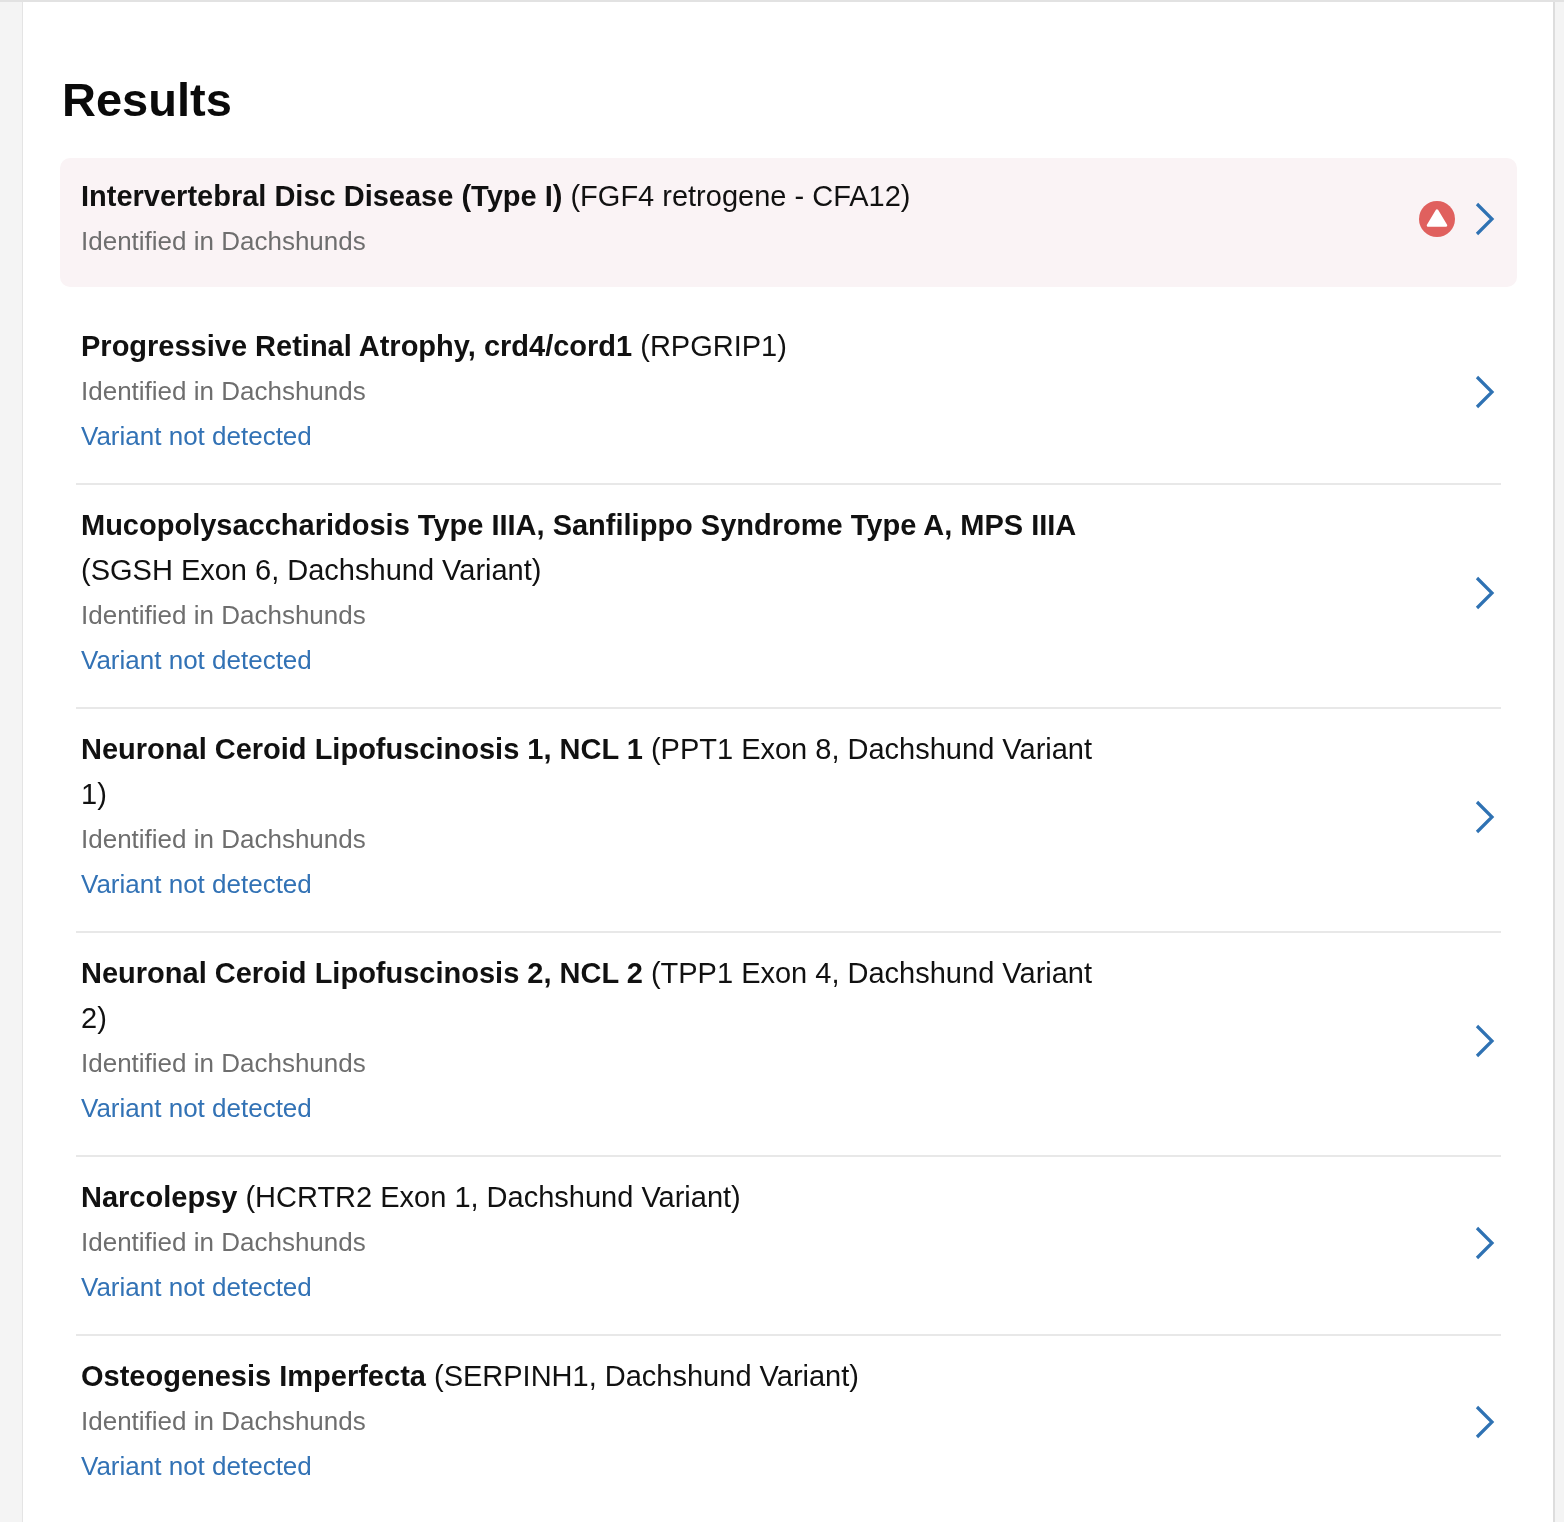 This screenshot has height=1522, width=1564. What do you see at coordinates (788, 597) in the screenshot?
I see `result-item: Mucopolysaccharidosis Type IIIA, Sanfilippo Syndrome Type A, MPS IIIA (SGSH Exon 6, Dachshund Variant) Identified in Dachshunds Variant not detected` at bounding box center [788, 597].